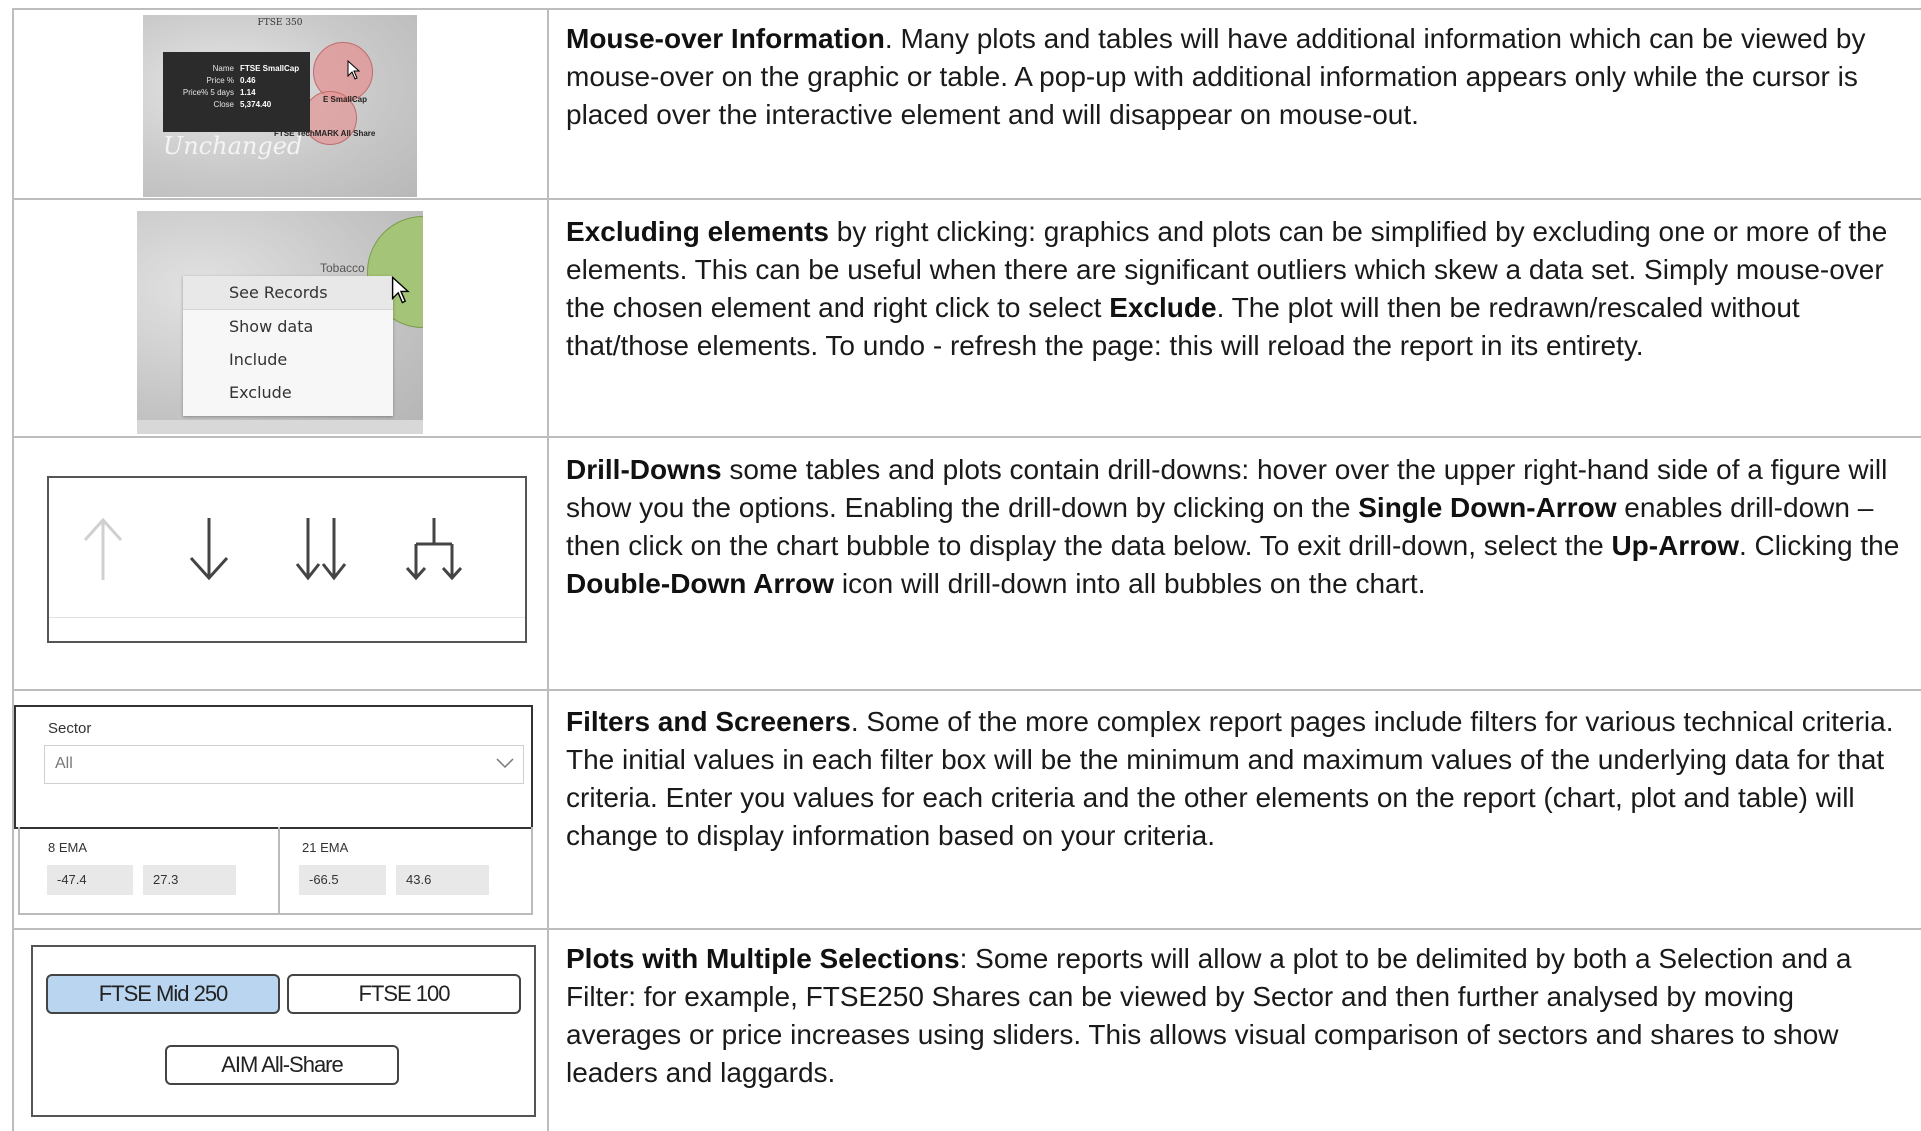  Describe the element at coordinates (68, 847) in the screenshot. I see `ema8-label: 8 EMA` at that location.